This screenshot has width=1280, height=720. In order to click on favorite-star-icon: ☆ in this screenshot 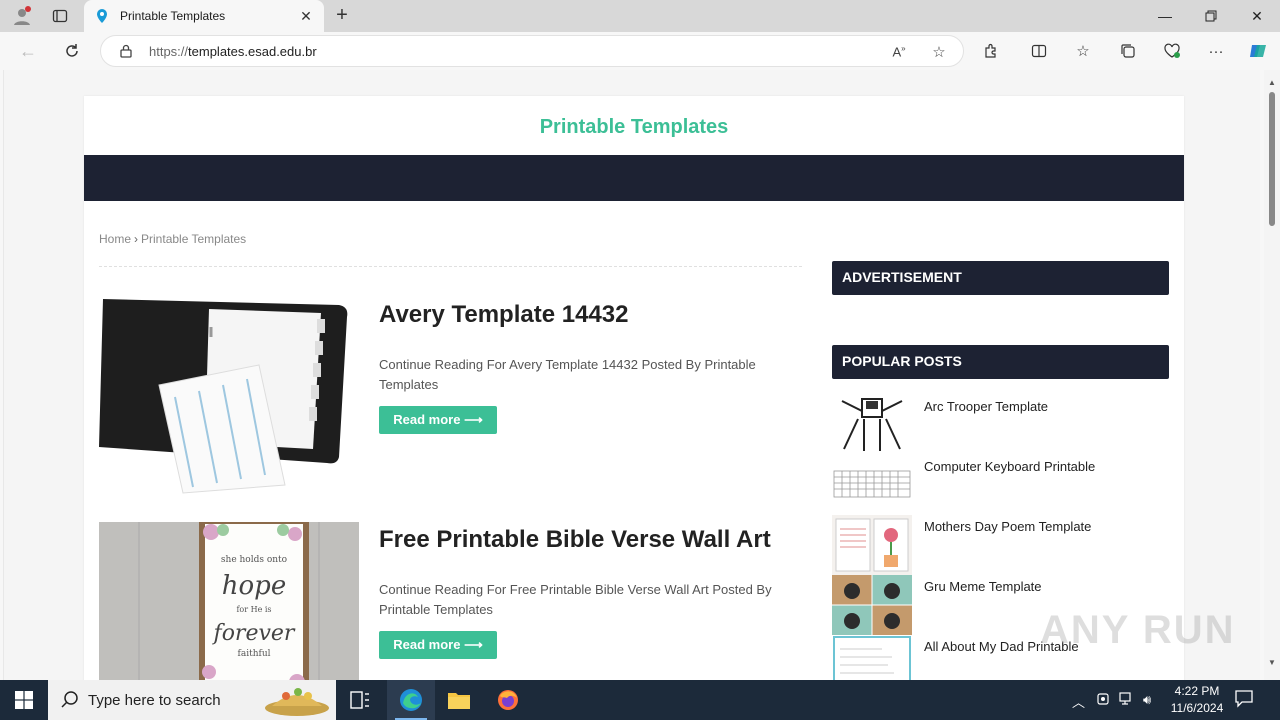, I will do `click(939, 52)`.